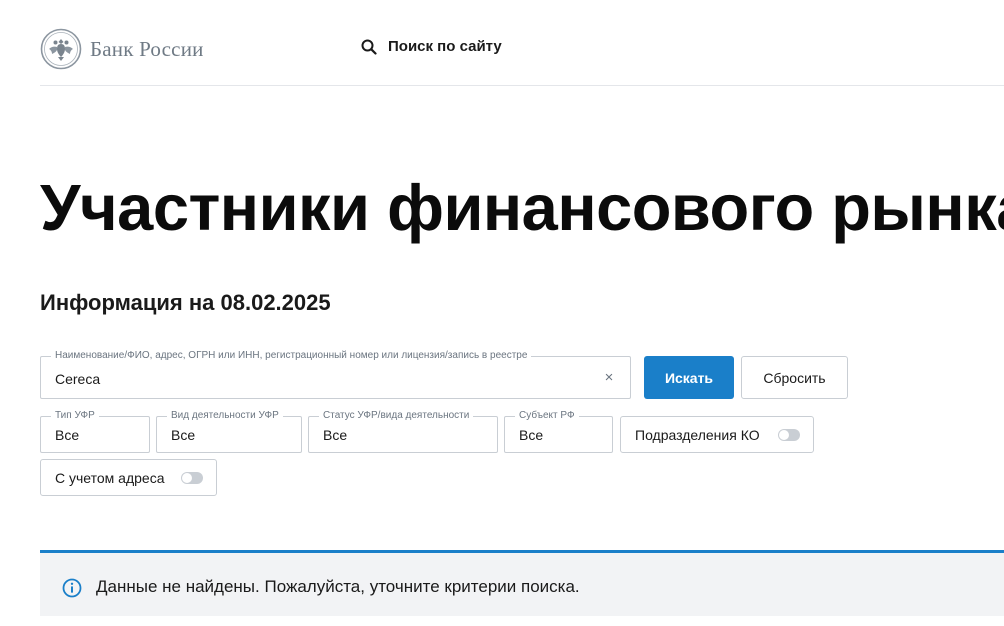 Image resolution: width=1004 pixels, height=626 pixels. I want to click on ufr-type-value: Все, so click(67, 434).